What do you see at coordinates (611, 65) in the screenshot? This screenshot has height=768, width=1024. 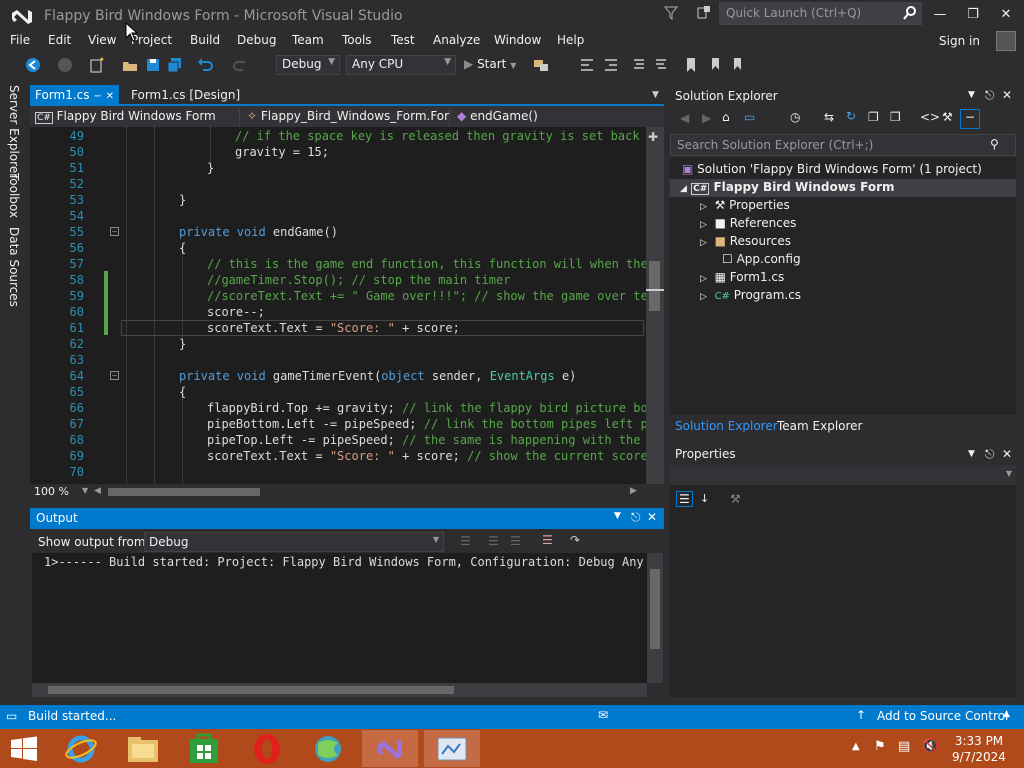 I see `step-over-icon` at bounding box center [611, 65].